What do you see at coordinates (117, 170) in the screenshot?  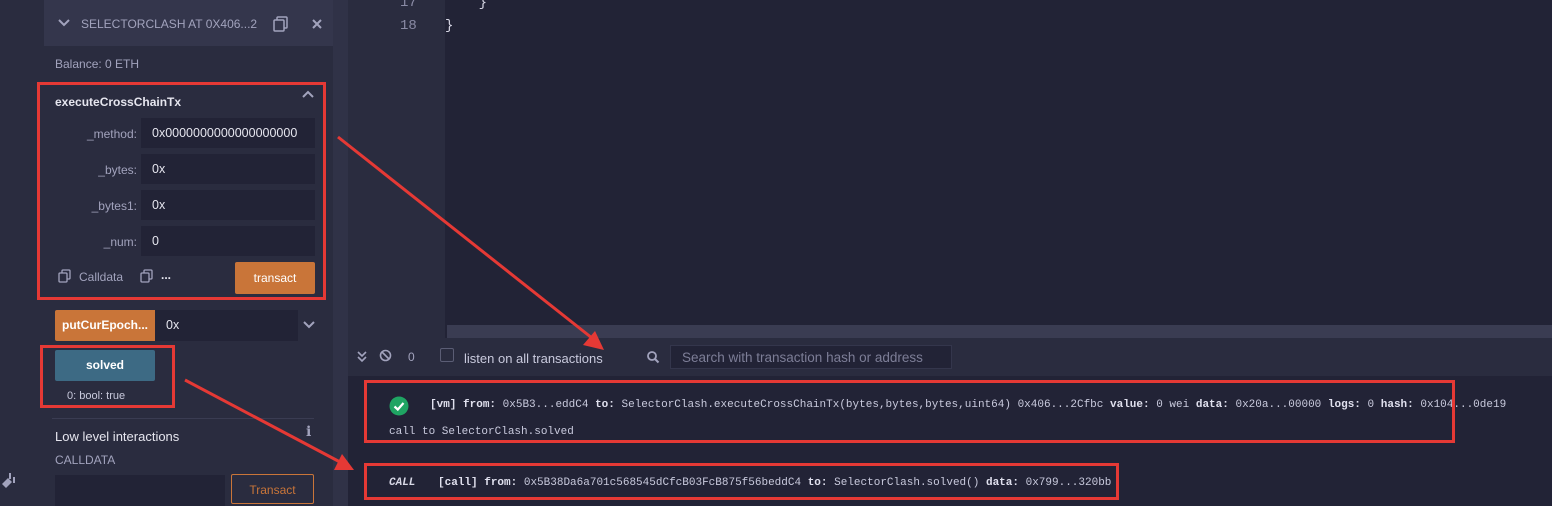 I see `param-label-bytes: _bytes:` at bounding box center [117, 170].